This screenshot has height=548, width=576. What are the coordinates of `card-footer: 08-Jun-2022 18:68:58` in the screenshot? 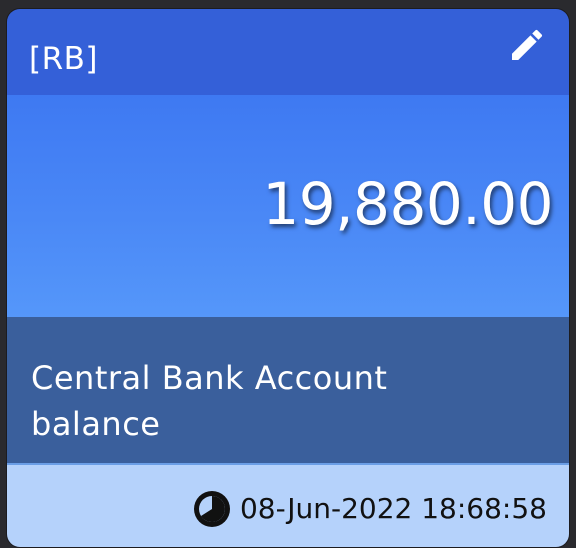 It's located at (288, 505).